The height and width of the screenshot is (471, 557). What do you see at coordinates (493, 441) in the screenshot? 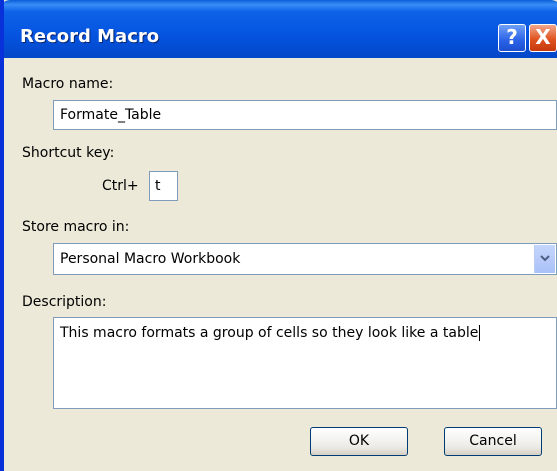
I see `cancel-button: Cancel` at bounding box center [493, 441].